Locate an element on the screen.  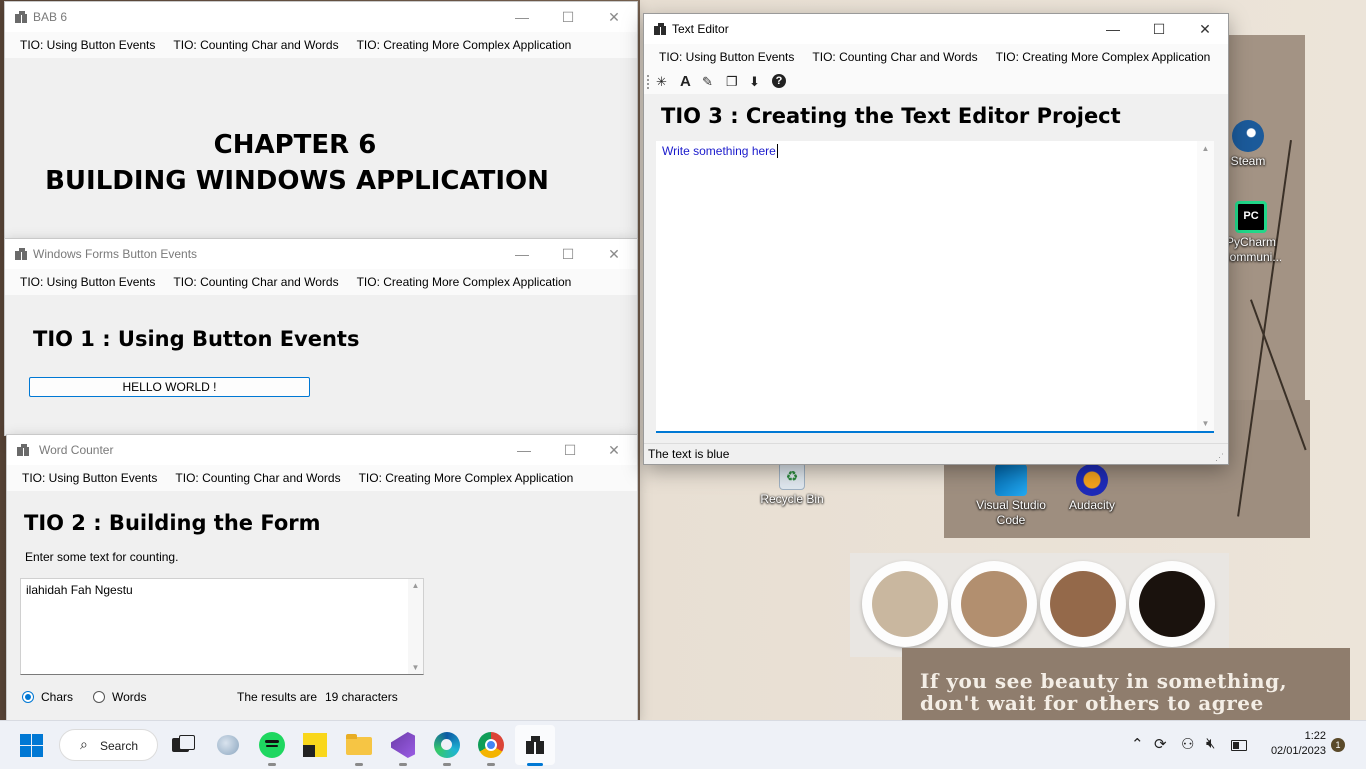
count-text-value: ilahidah Fah Ngestu is located at coordinates (79, 590).